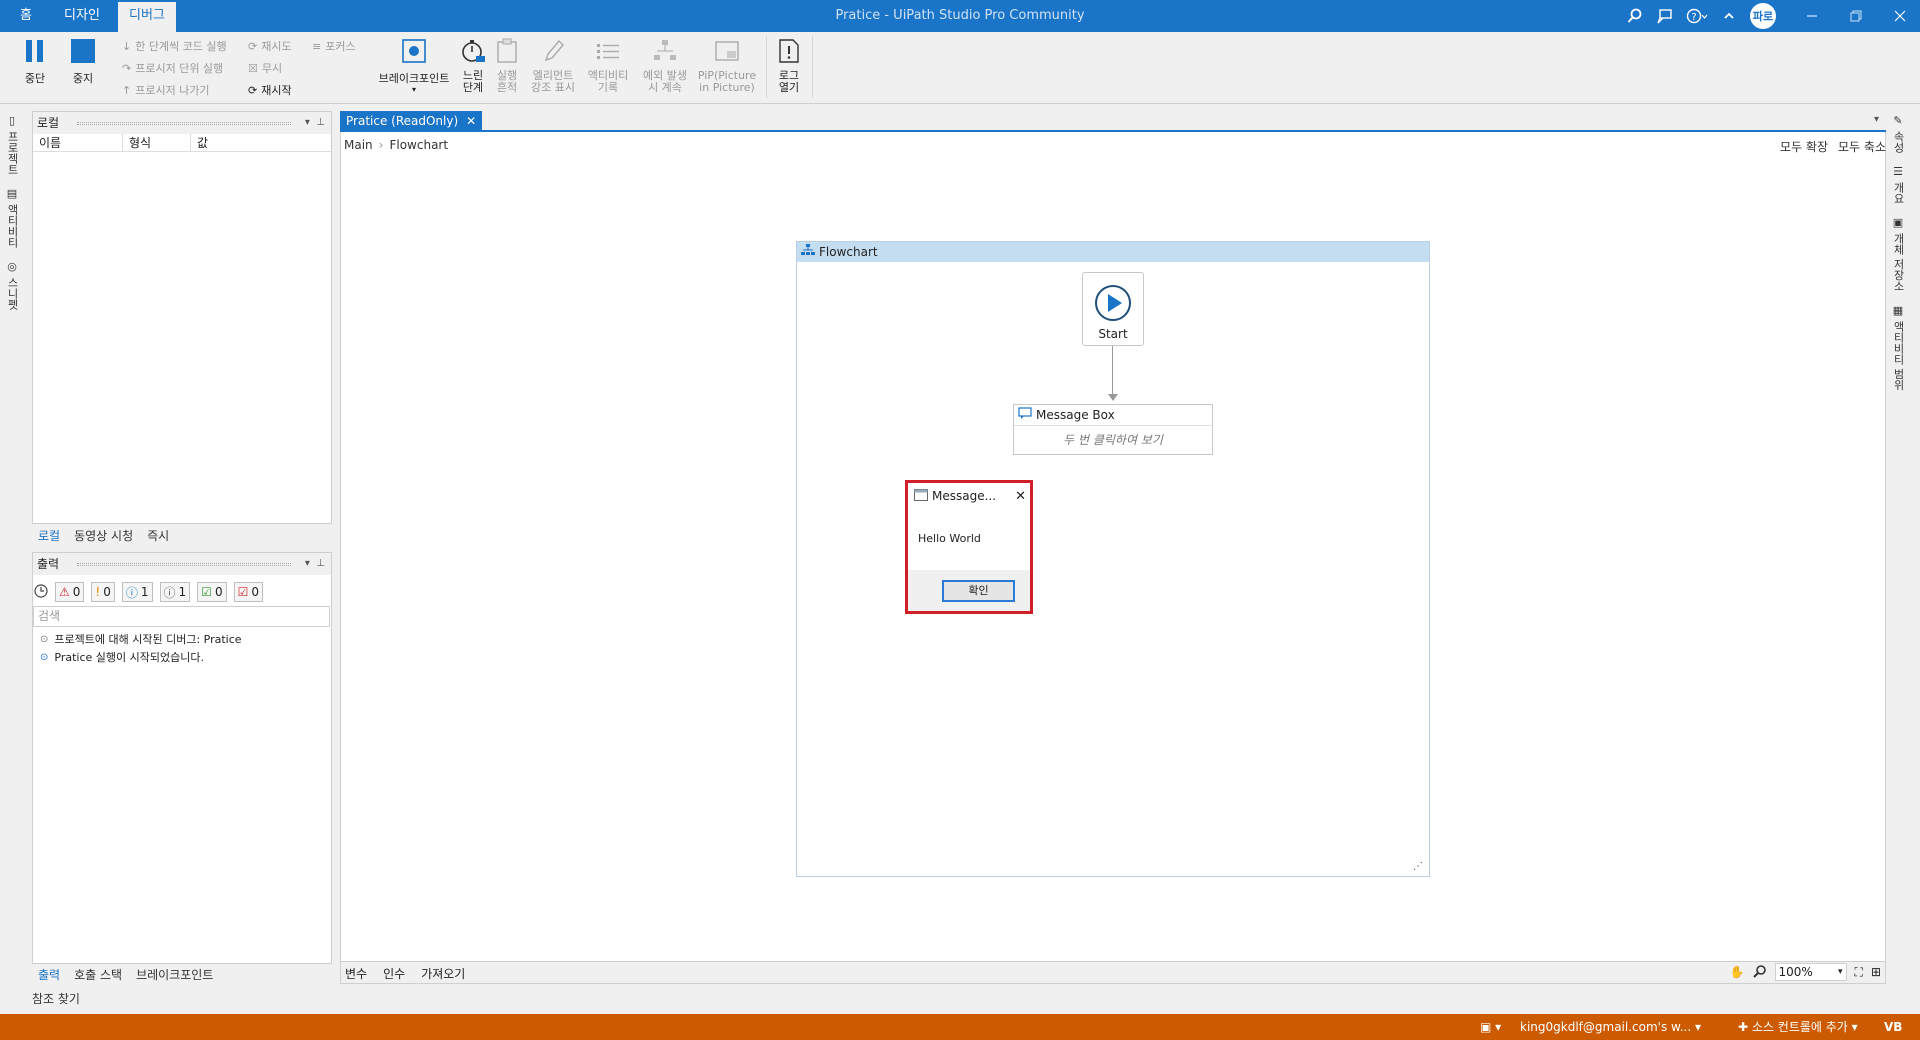 This screenshot has width=1920, height=1040. I want to click on clock-icon, so click(41, 592).